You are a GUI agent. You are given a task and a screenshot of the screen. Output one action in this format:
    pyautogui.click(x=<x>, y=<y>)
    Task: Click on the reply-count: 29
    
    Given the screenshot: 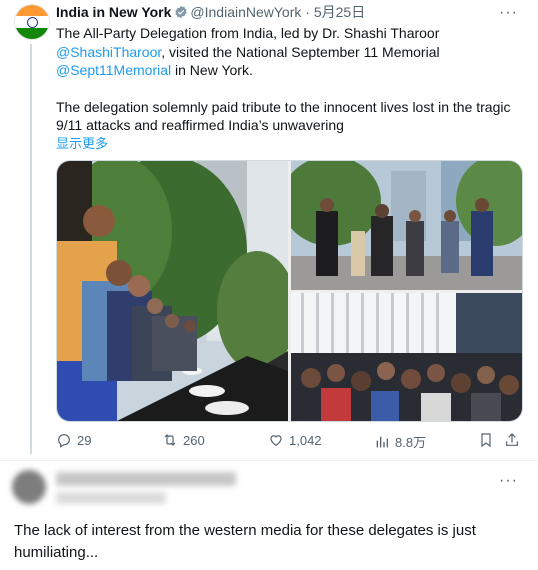 What is the action you would take?
    pyautogui.click(x=84, y=440)
    